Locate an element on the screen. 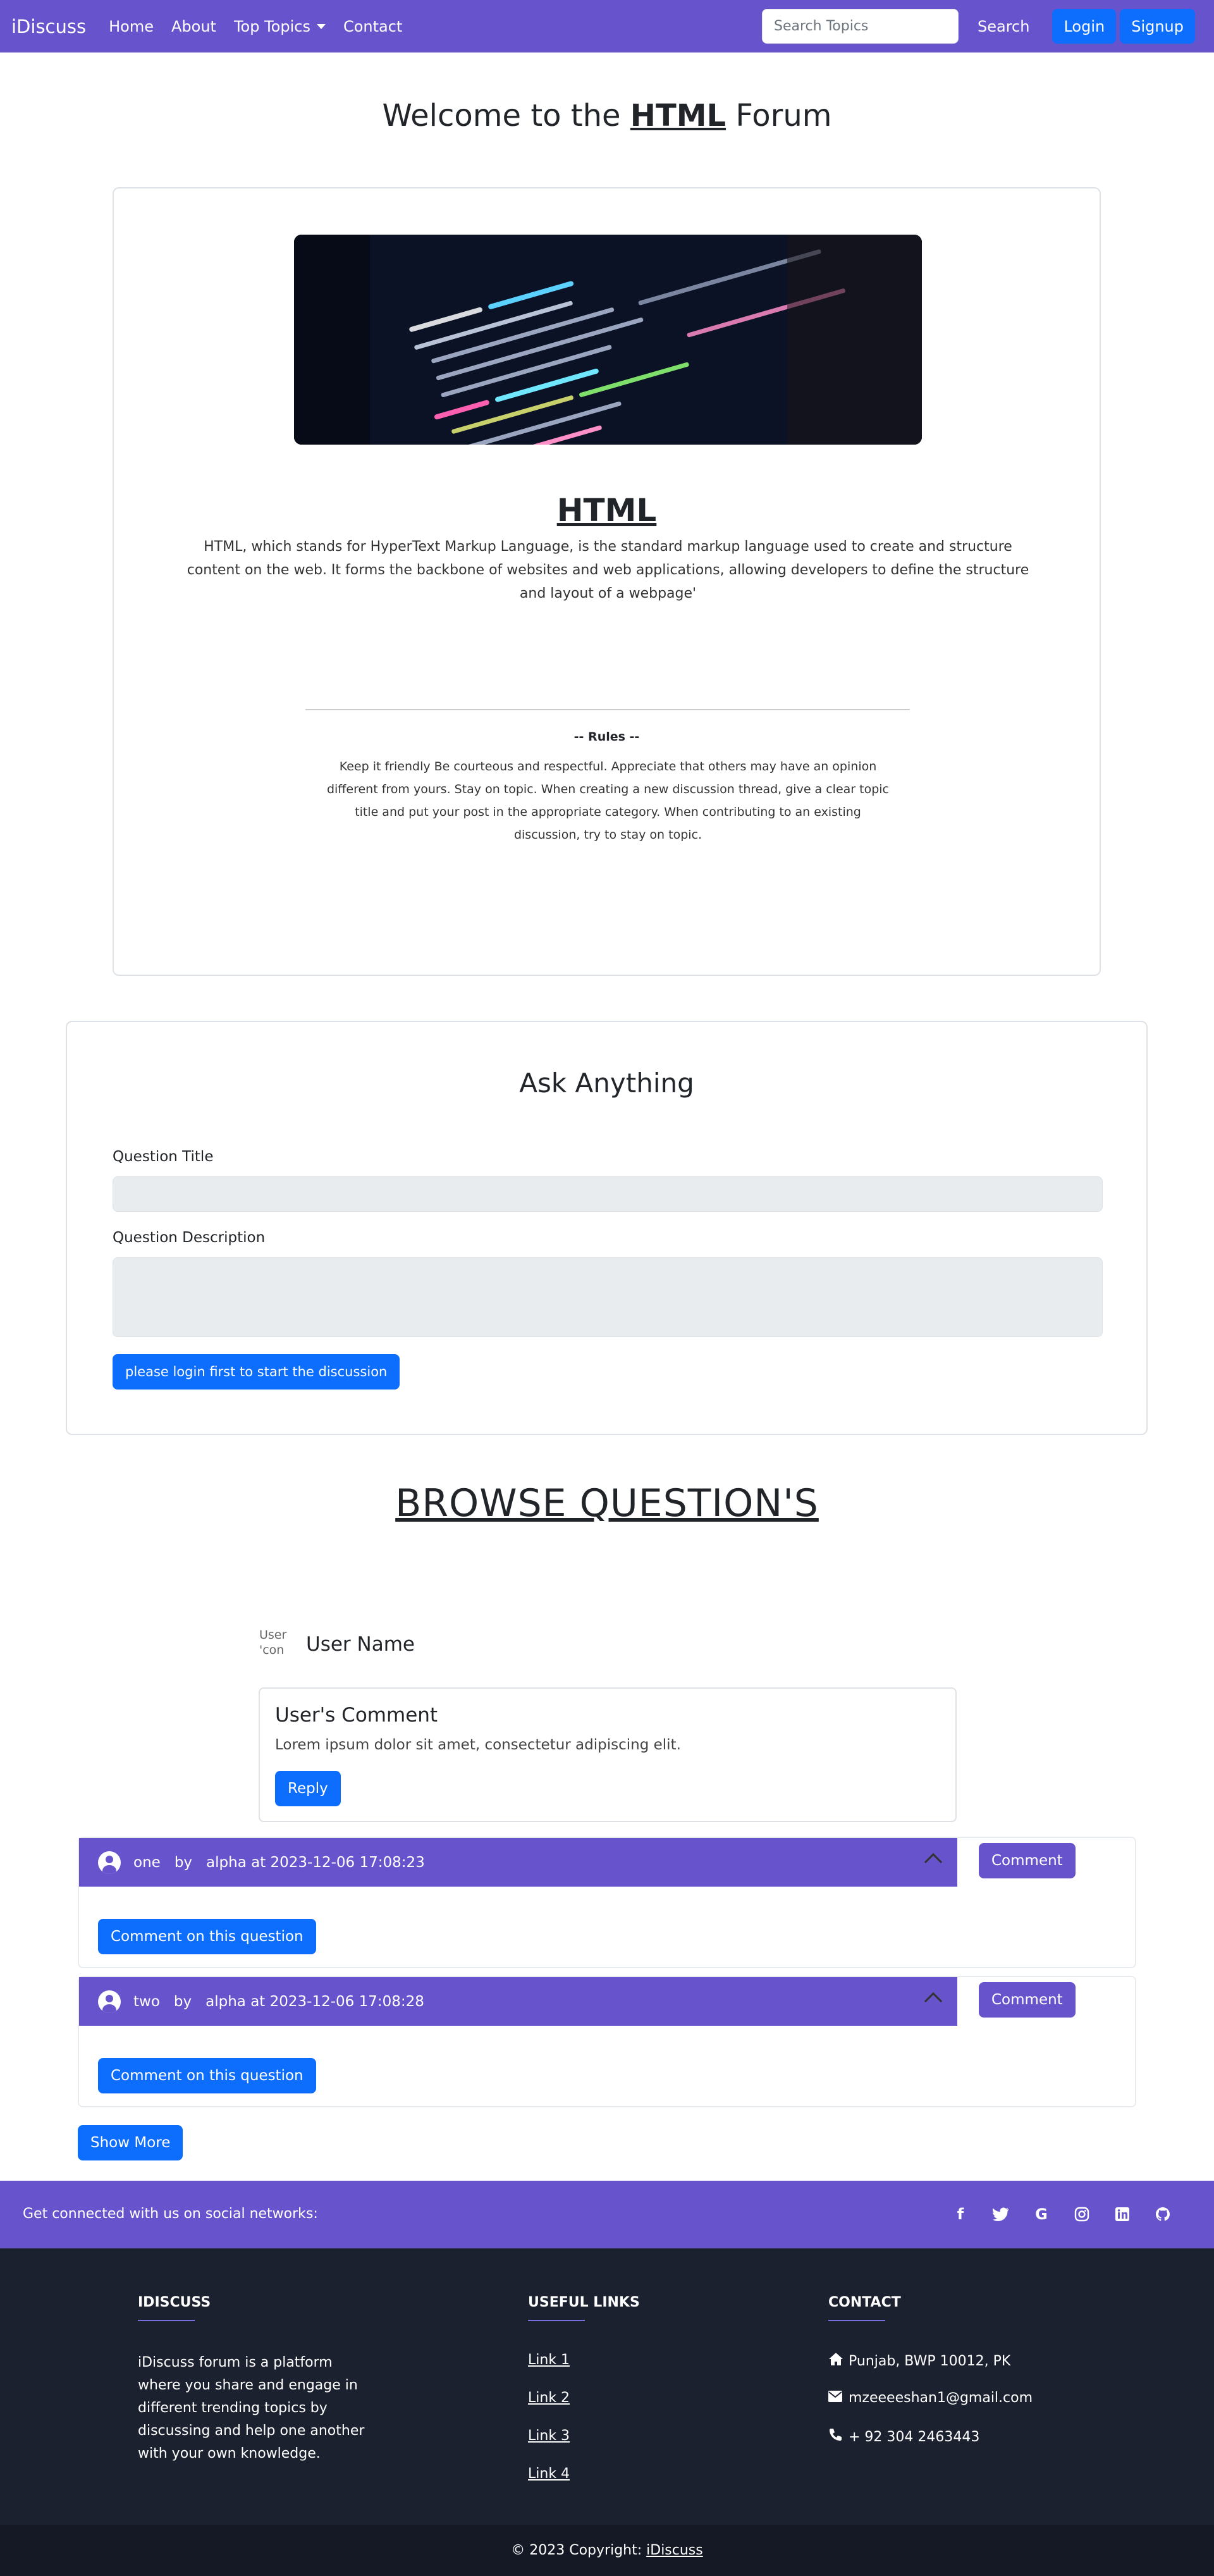 The width and height of the screenshot is (1214, 2576). footer-email: mzeeeeshan1@gmail.com is located at coordinates (930, 2398).